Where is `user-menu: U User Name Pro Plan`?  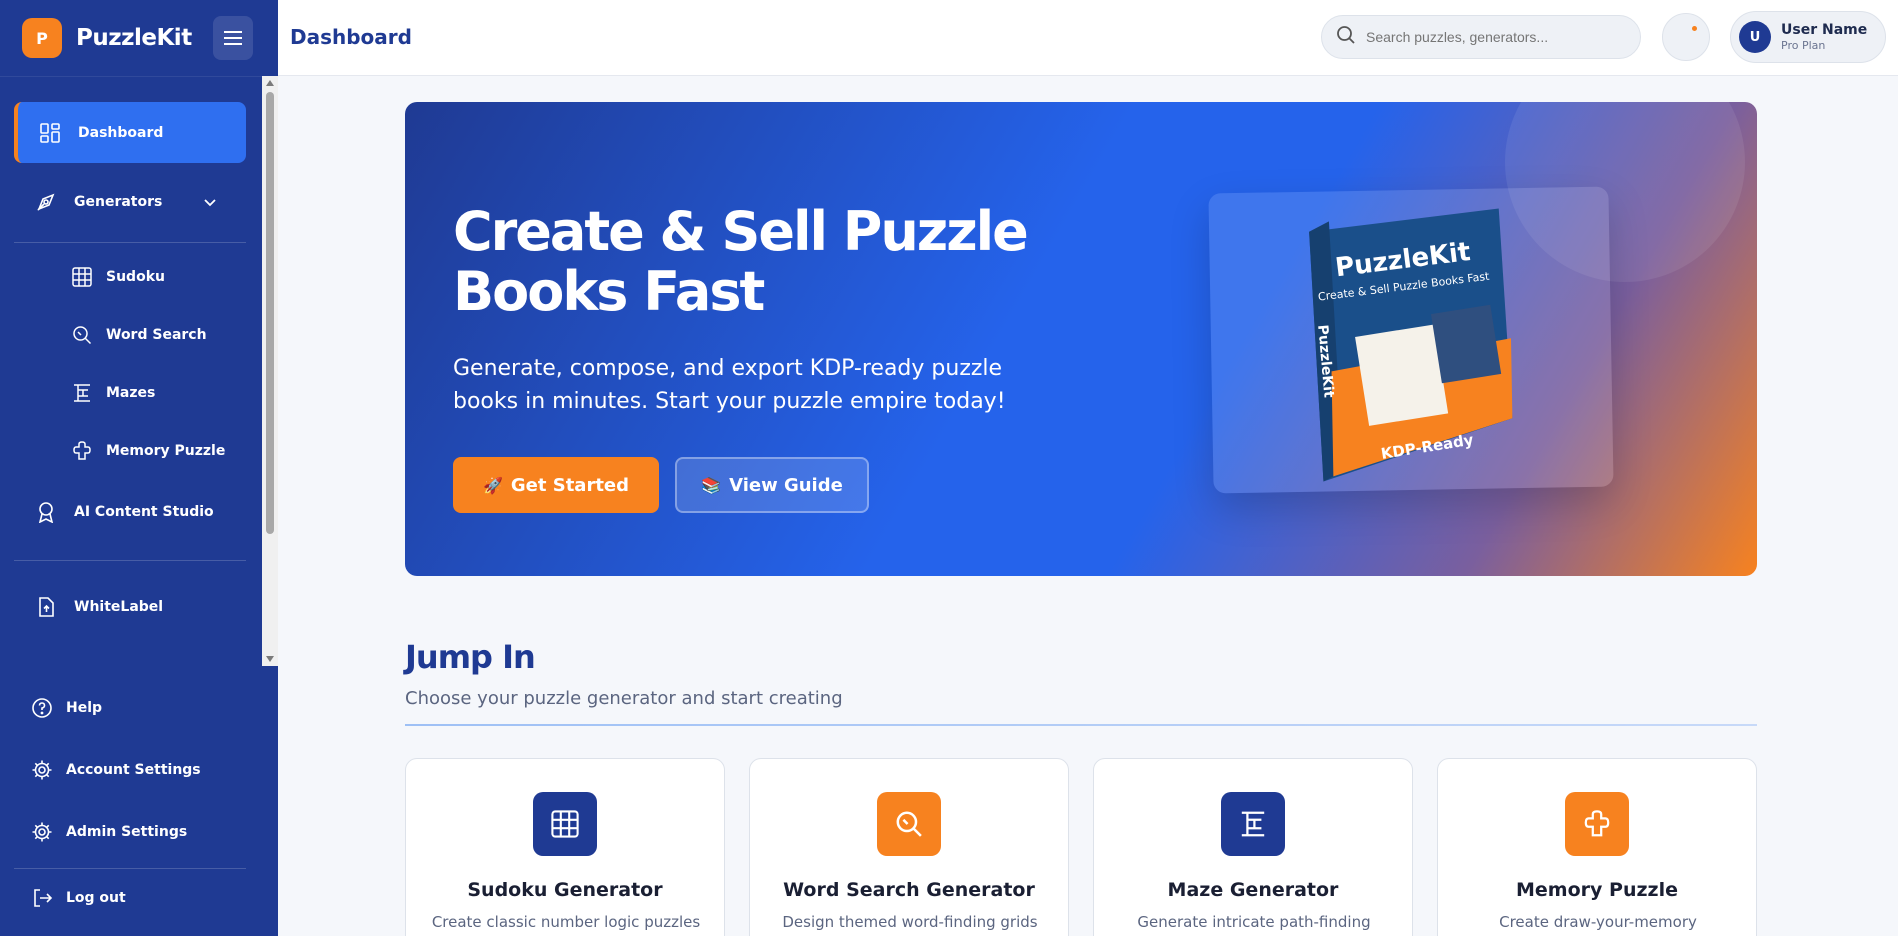 user-menu: U User Name Pro Plan is located at coordinates (1808, 37).